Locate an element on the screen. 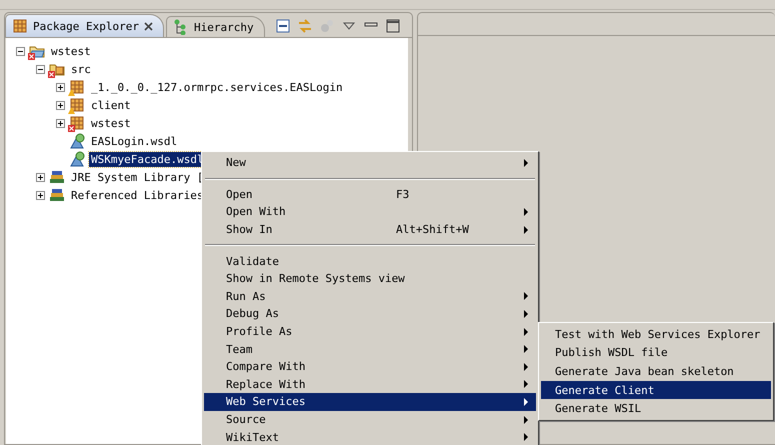 This screenshot has height=445, width=775. menu-item: Generate Java bean skeleton is located at coordinates (656, 371).